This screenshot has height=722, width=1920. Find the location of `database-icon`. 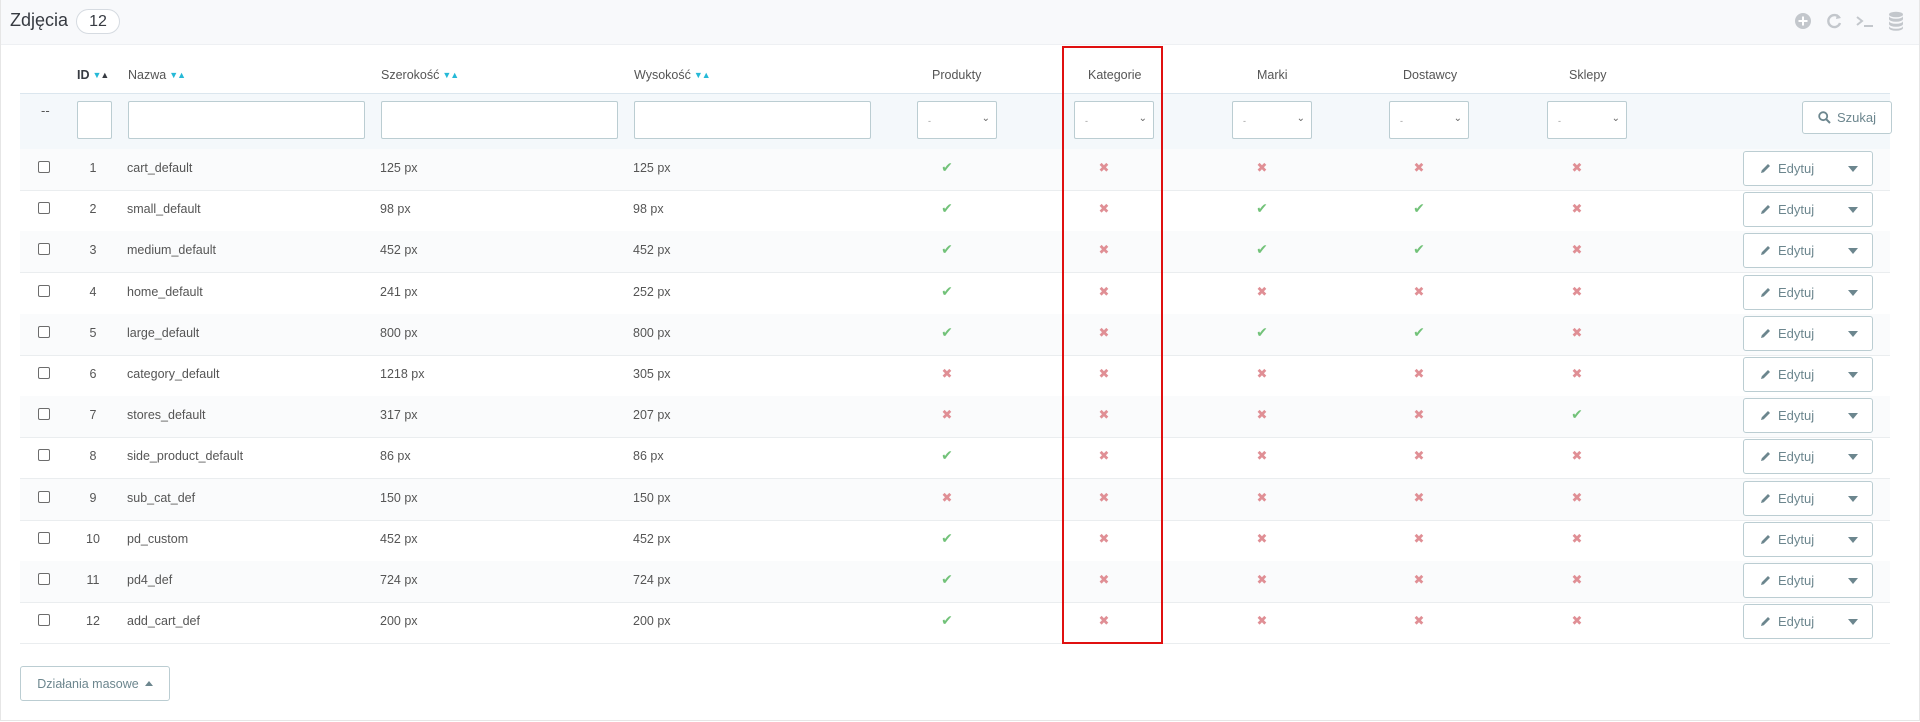

database-icon is located at coordinates (1896, 21).